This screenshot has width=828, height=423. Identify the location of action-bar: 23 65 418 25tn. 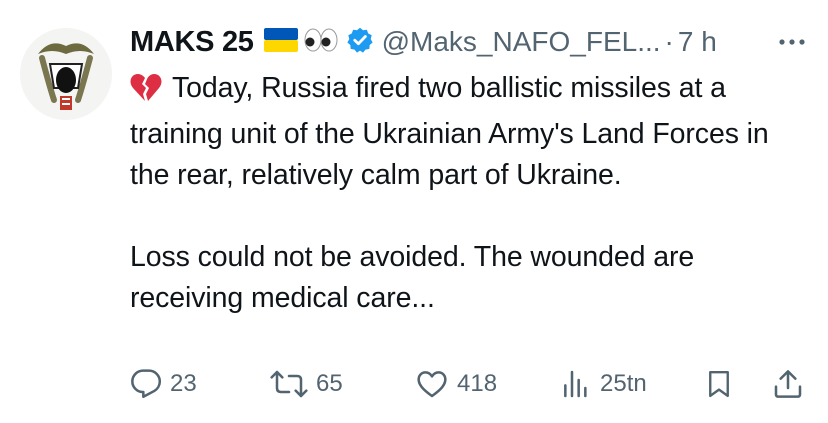
(414, 384).